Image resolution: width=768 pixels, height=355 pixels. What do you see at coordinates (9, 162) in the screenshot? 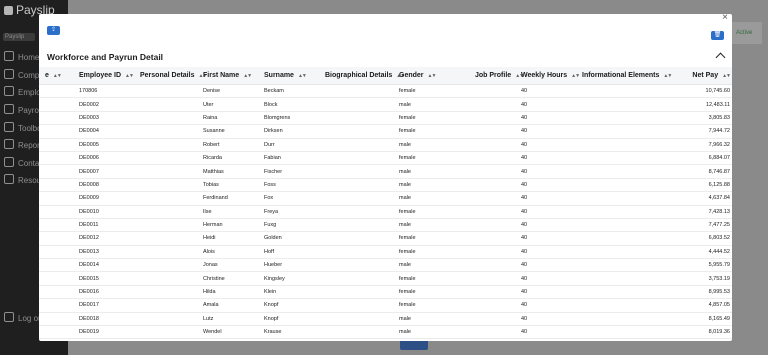
I see `contact-icon` at bounding box center [9, 162].